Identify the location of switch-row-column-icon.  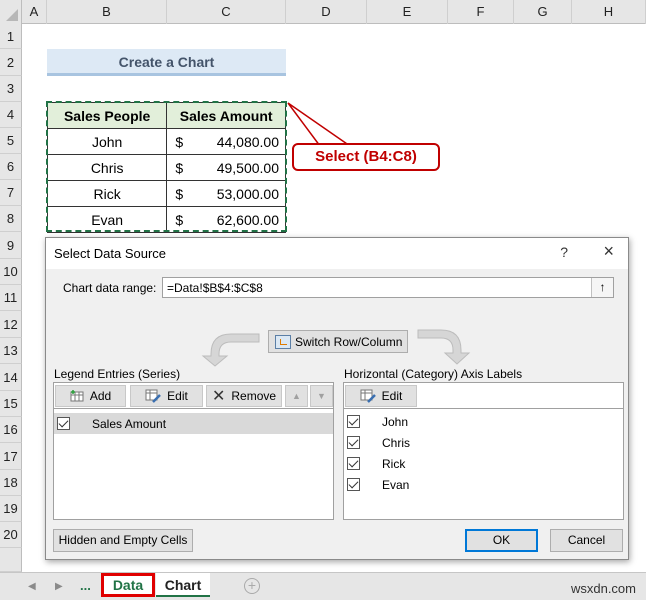
(283, 341).